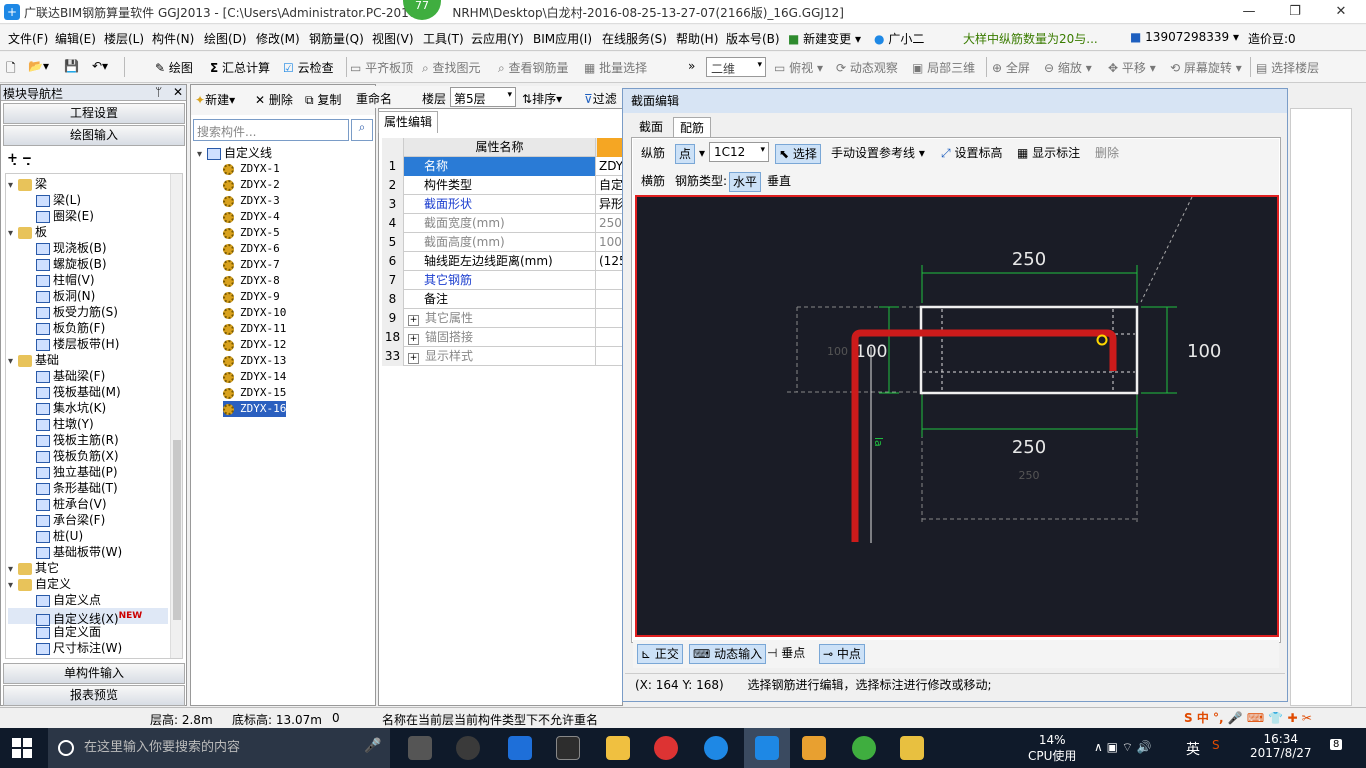 The width and height of the screenshot is (1366, 768). Describe the element at coordinates (308, 67) in the screenshot. I see `cloud-check-button: ☑ 云检查` at that location.